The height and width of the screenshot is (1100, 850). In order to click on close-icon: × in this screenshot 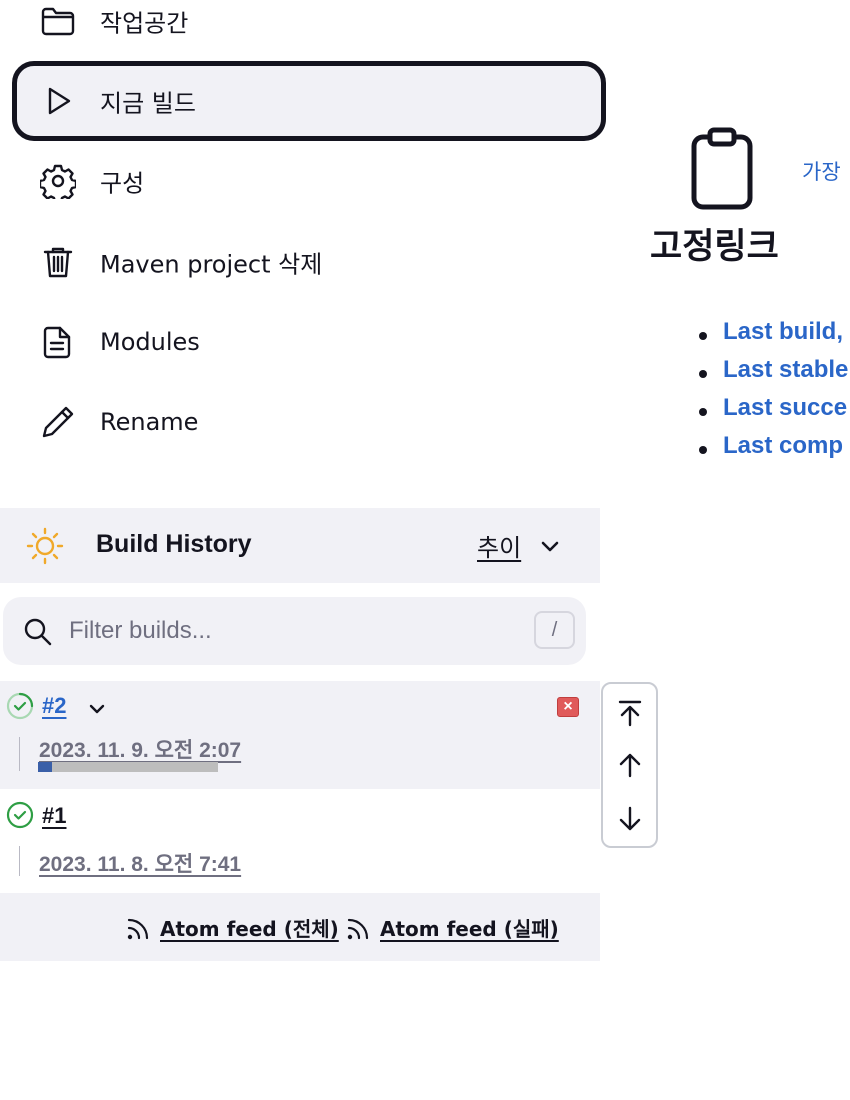, I will do `click(568, 706)`.